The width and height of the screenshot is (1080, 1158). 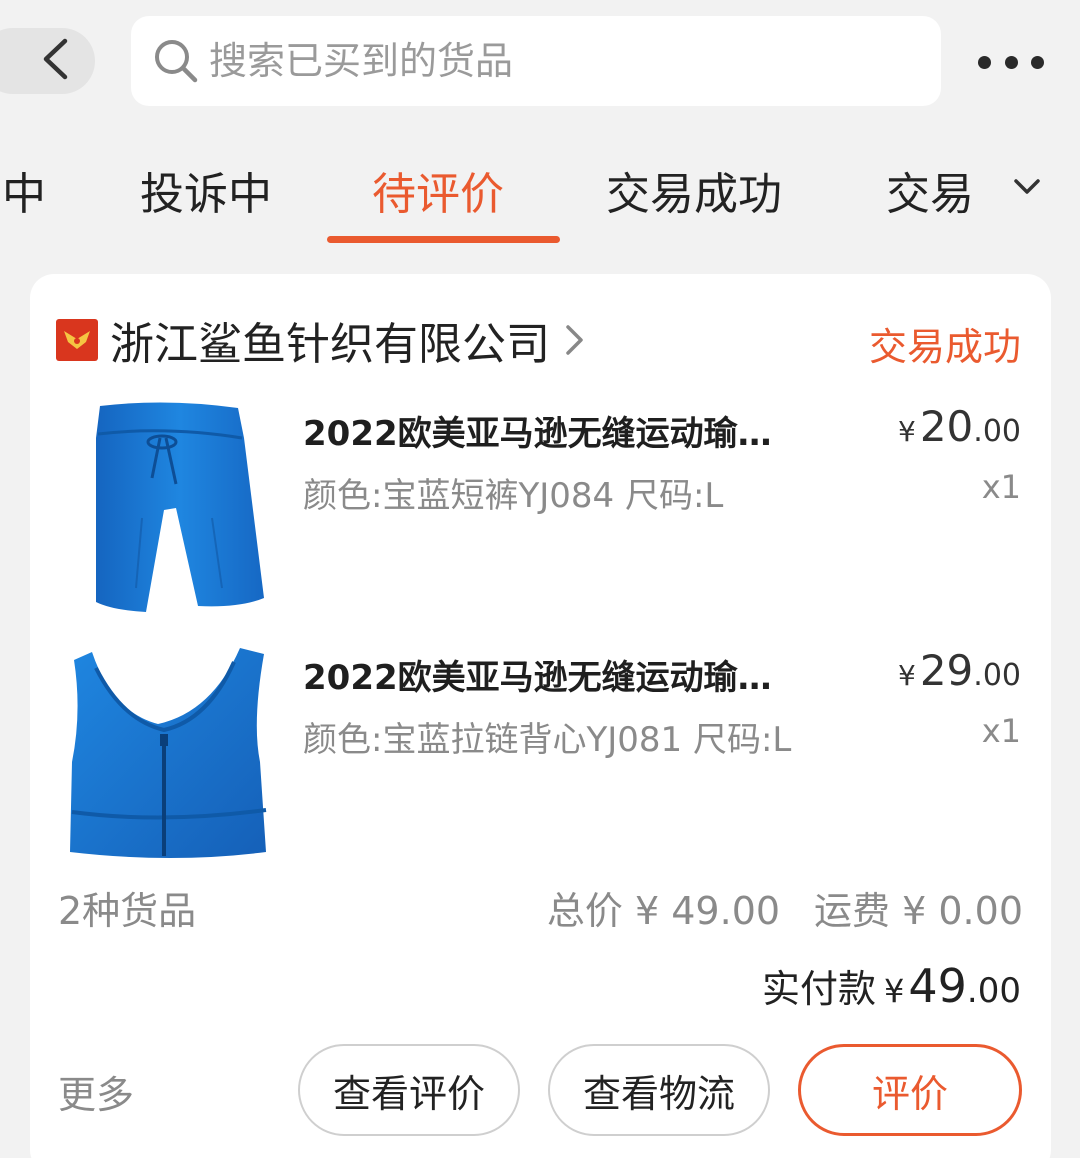 What do you see at coordinates (959, 670) in the screenshot?
I see `product-price: ¥ 29 .00` at bounding box center [959, 670].